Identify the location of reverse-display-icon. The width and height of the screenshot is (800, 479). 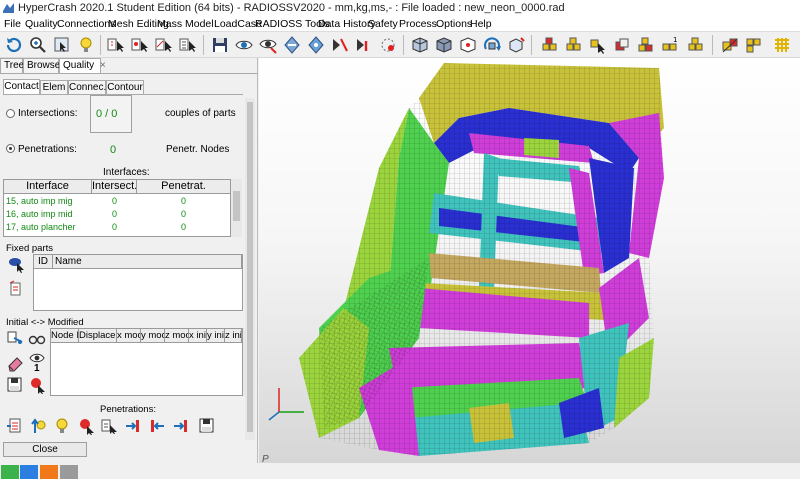
(292, 45).